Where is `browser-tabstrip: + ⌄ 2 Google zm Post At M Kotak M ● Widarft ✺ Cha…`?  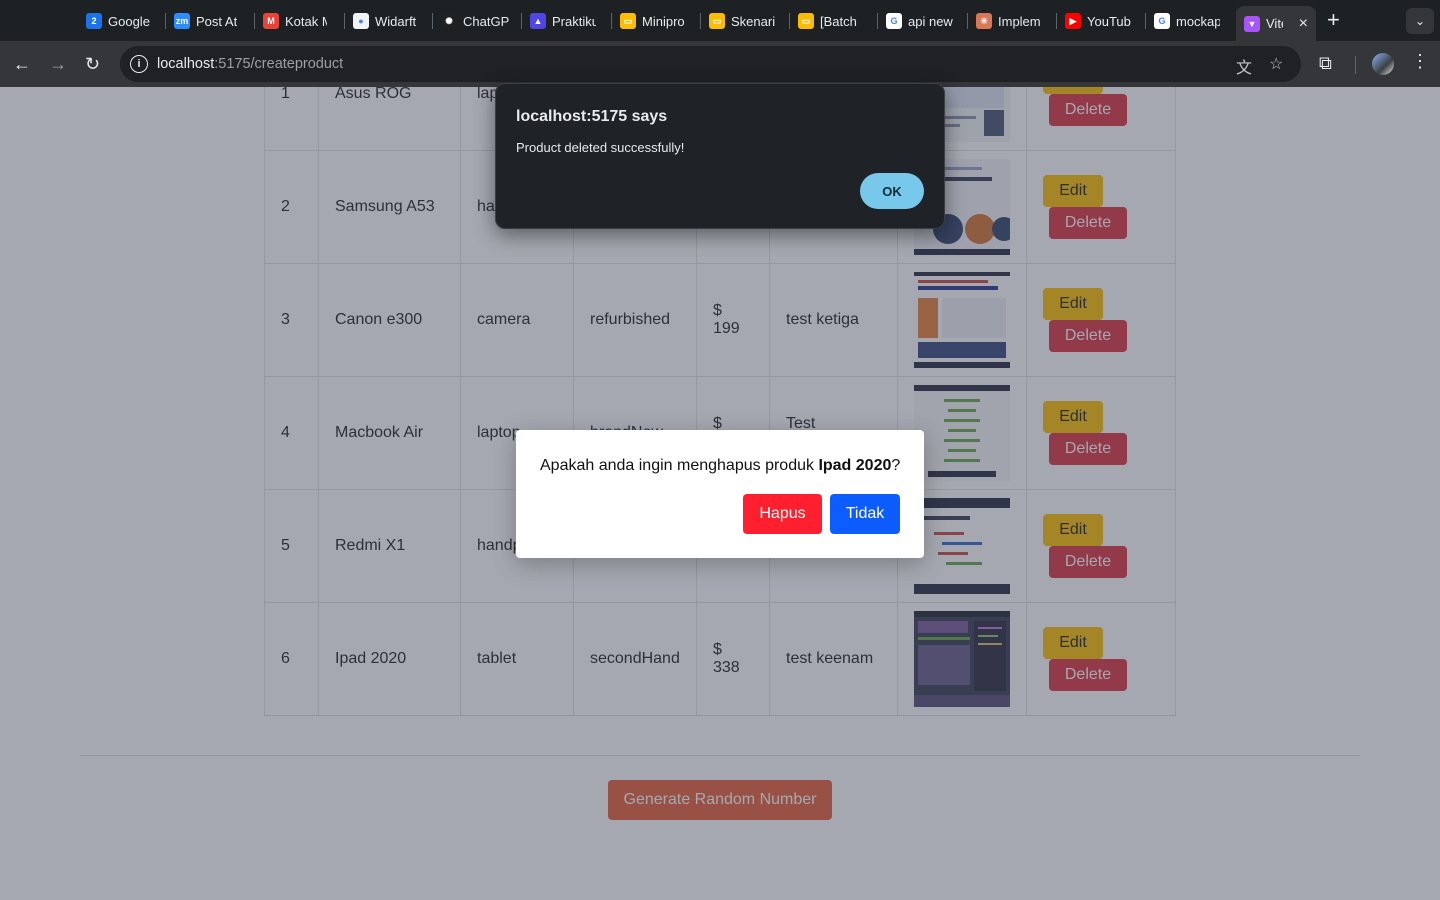 browser-tabstrip: + ⌄ 2 Google zm Post At M Kotak M ● Widarft ✺ Cha… is located at coordinates (720, 20).